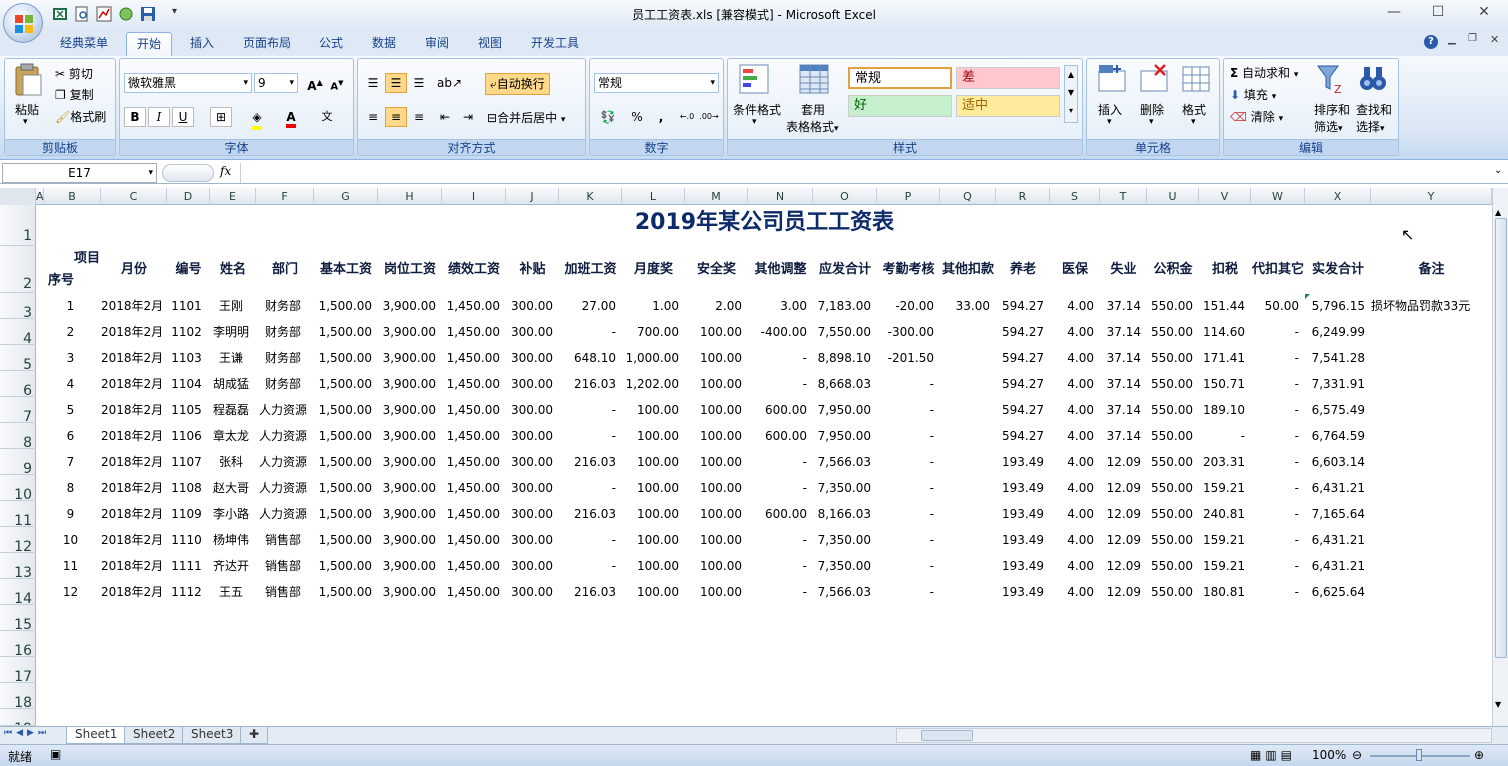 This screenshot has height=766, width=1508. What do you see at coordinates (291, 117) in the screenshot?
I see `font-color-button: A` at bounding box center [291, 117].